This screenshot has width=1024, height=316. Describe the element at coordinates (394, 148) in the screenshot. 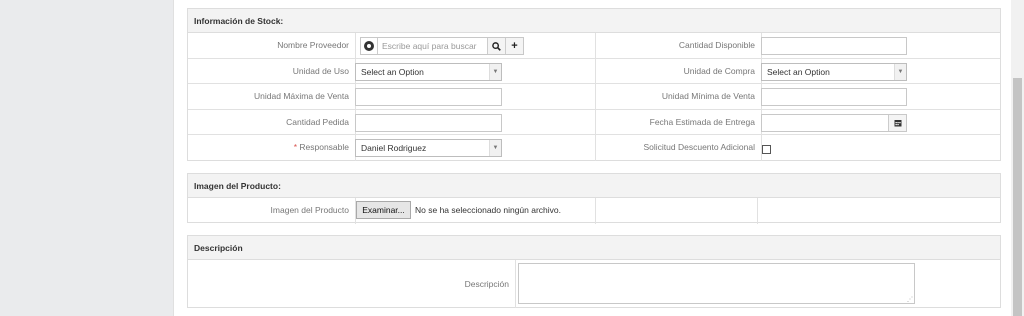

I see `responsible-value: Daniel Rodriguez` at that location.